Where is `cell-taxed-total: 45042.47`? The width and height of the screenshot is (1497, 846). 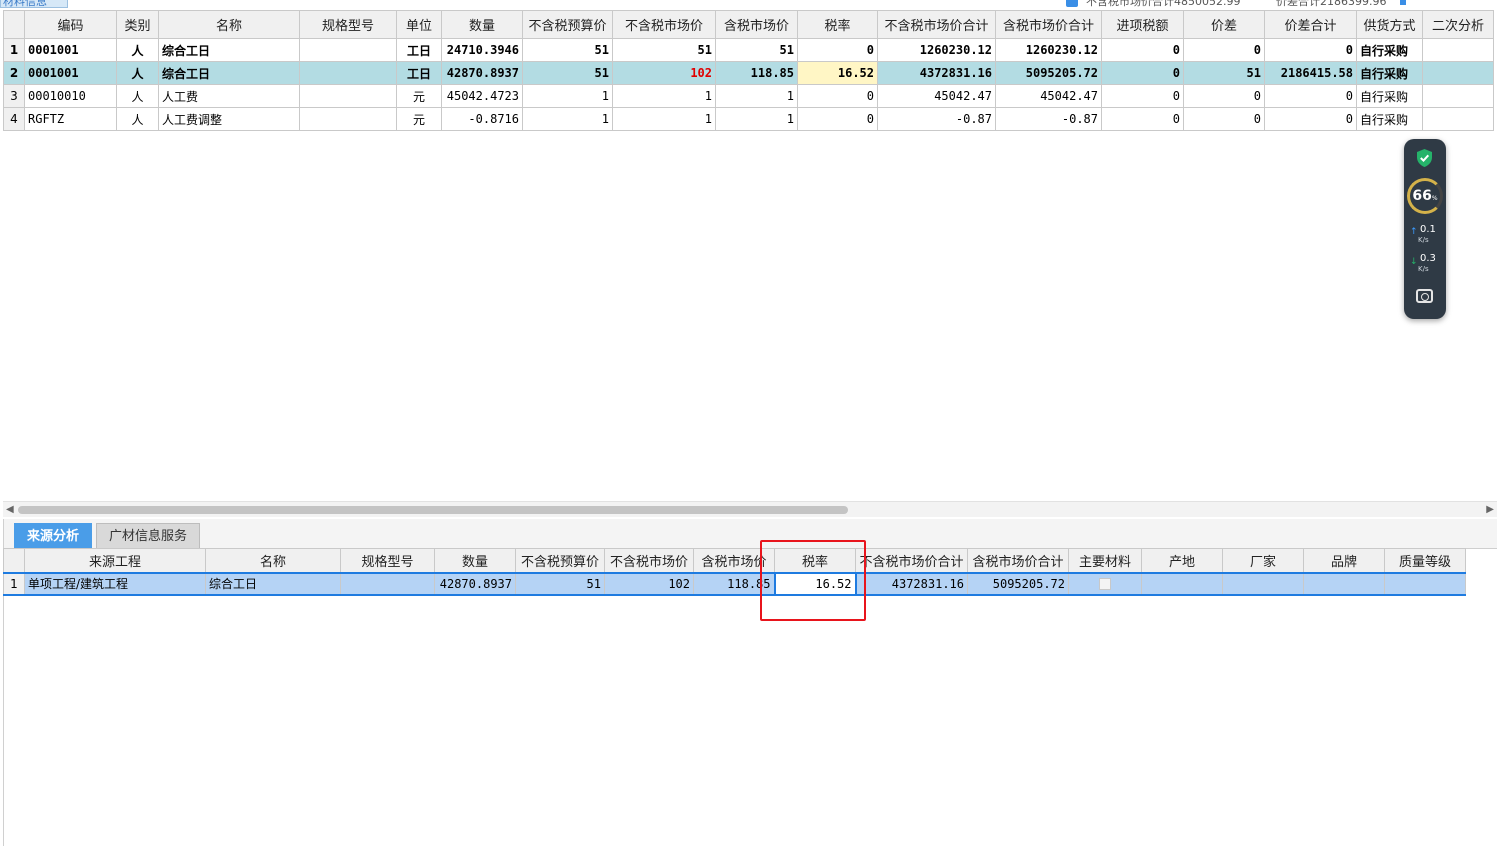 cell-taxed-total: 45042.47 is located at coordinates (1048, 96).